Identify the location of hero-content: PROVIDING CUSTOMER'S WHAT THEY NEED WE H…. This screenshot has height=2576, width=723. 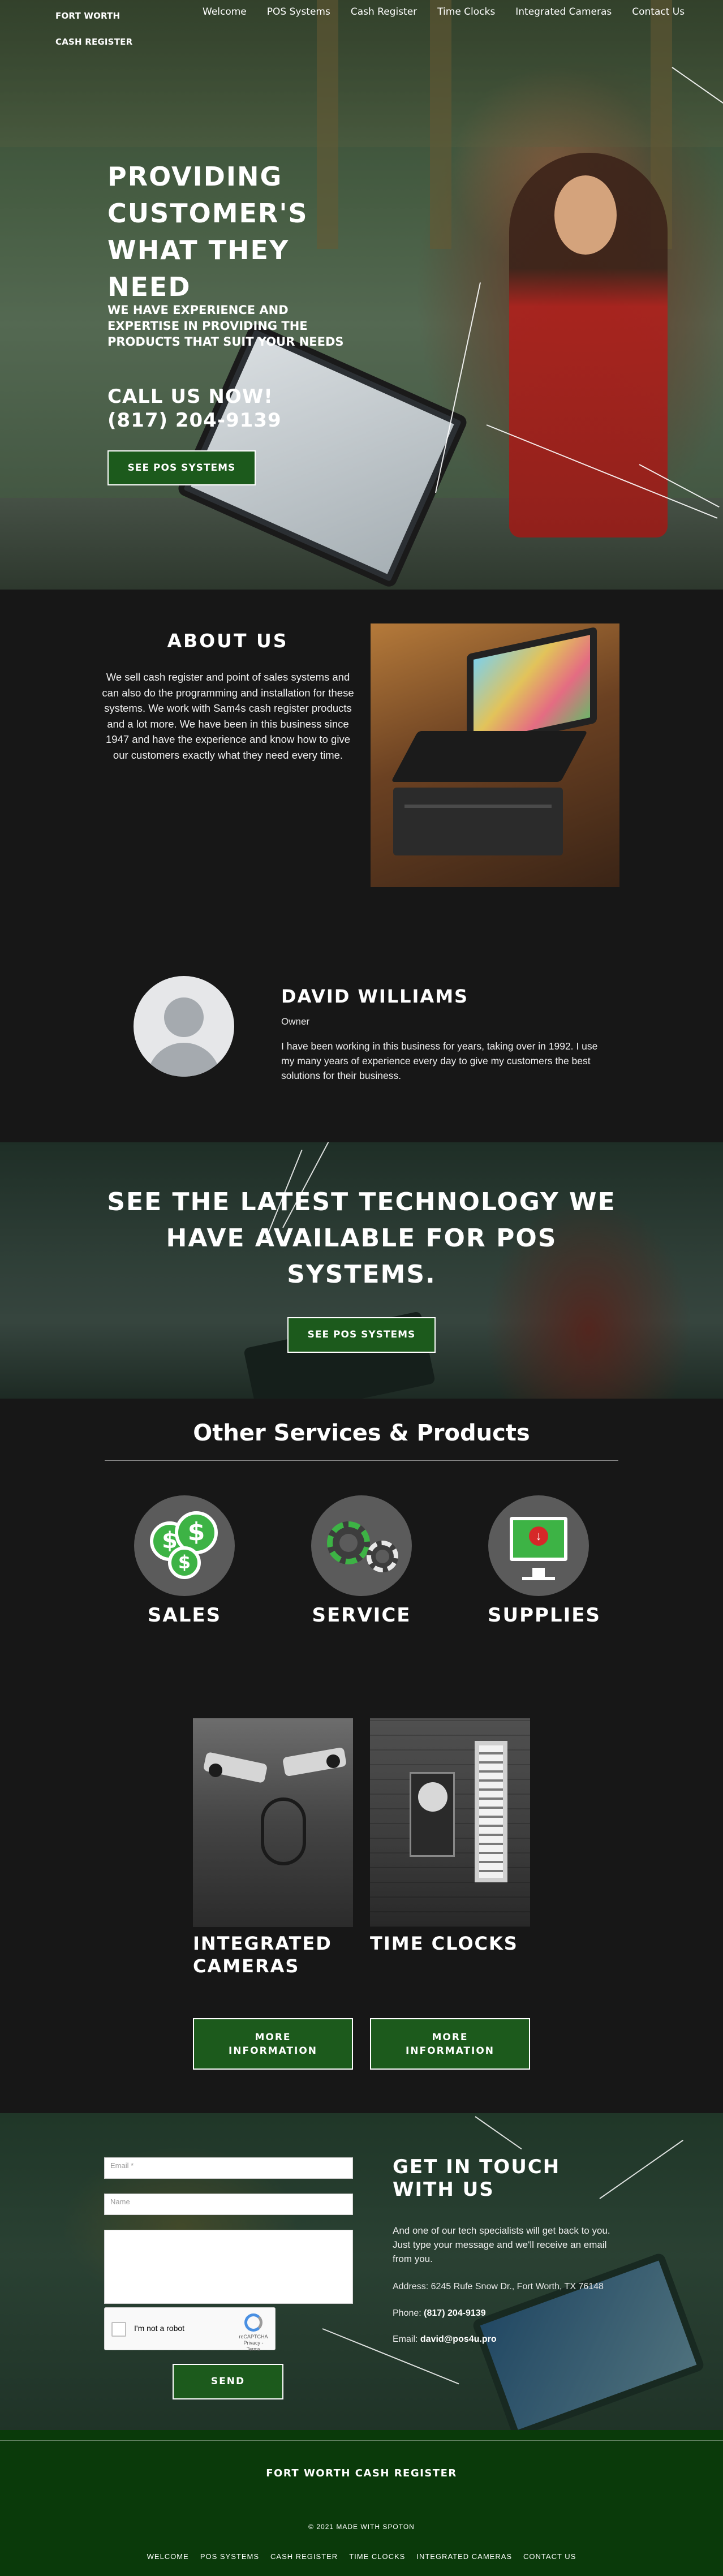
(226, 321).